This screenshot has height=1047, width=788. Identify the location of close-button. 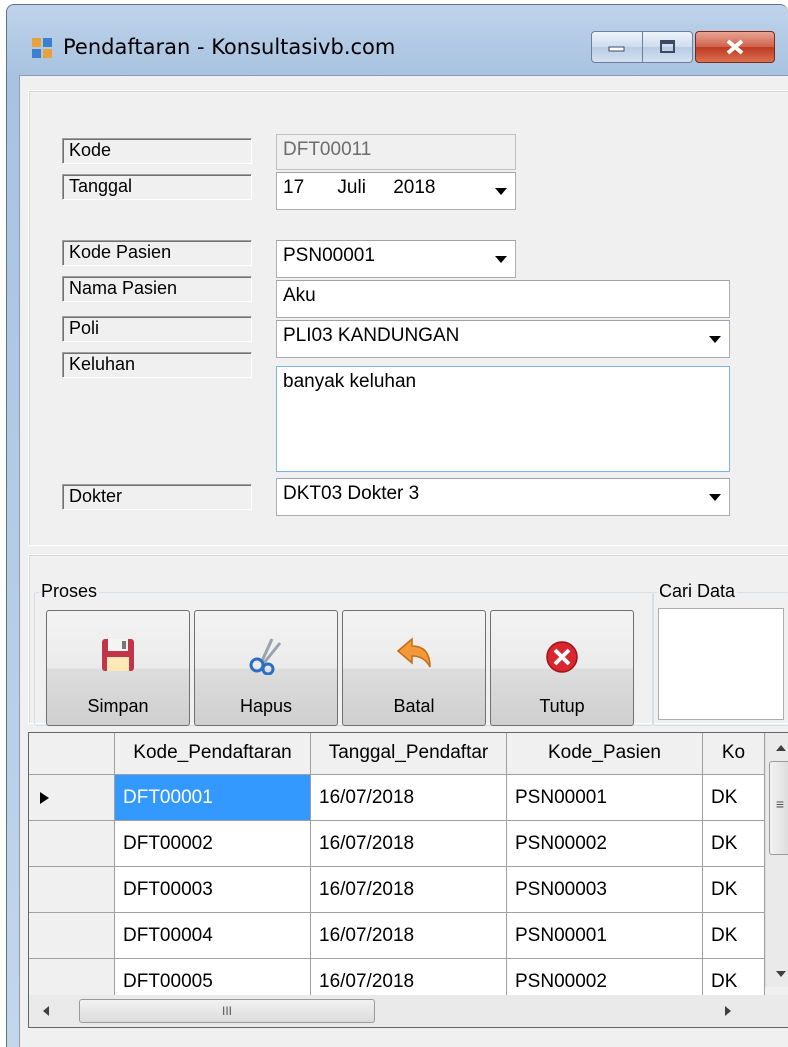
(735, 47).